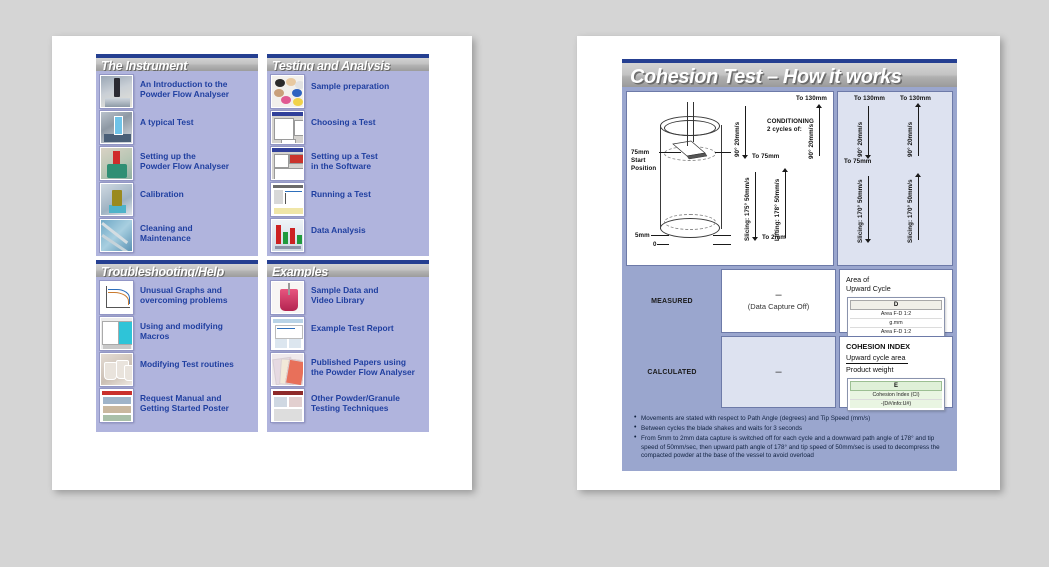  I want to click on menu-item: Sample Data and Video Library, so click(348, 297).